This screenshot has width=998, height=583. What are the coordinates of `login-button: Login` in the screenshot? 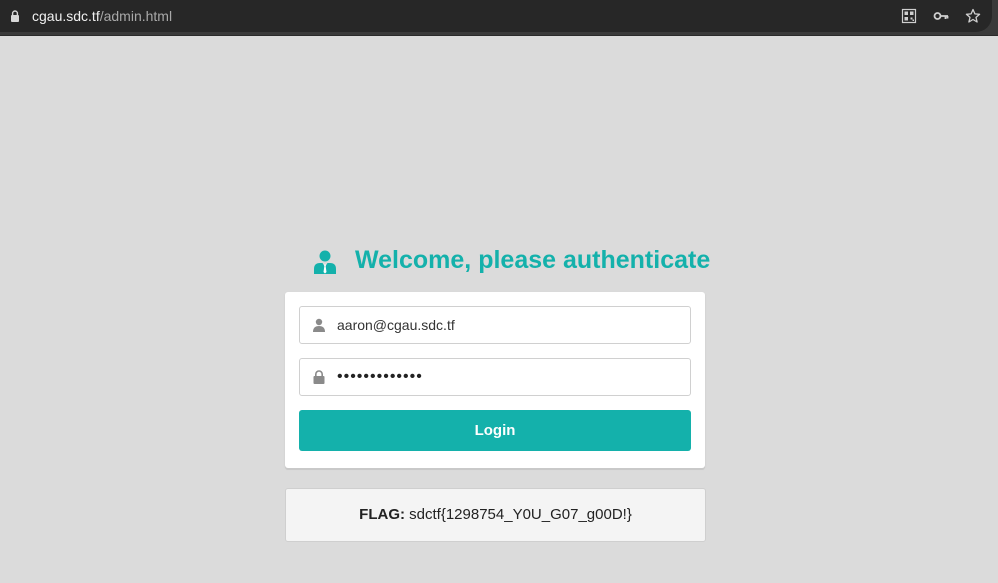 It's located at (495, 430).